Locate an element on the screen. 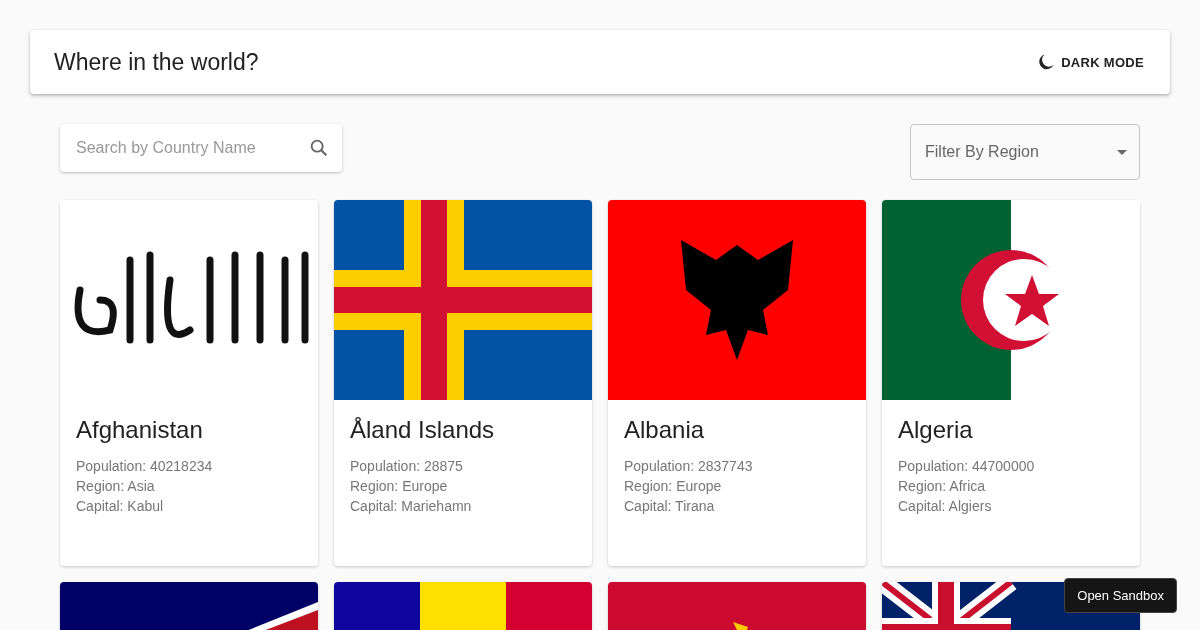 The height and width of the screenshot is (630, 1200). country-name: Algeria is located at coordinates (936, 430).